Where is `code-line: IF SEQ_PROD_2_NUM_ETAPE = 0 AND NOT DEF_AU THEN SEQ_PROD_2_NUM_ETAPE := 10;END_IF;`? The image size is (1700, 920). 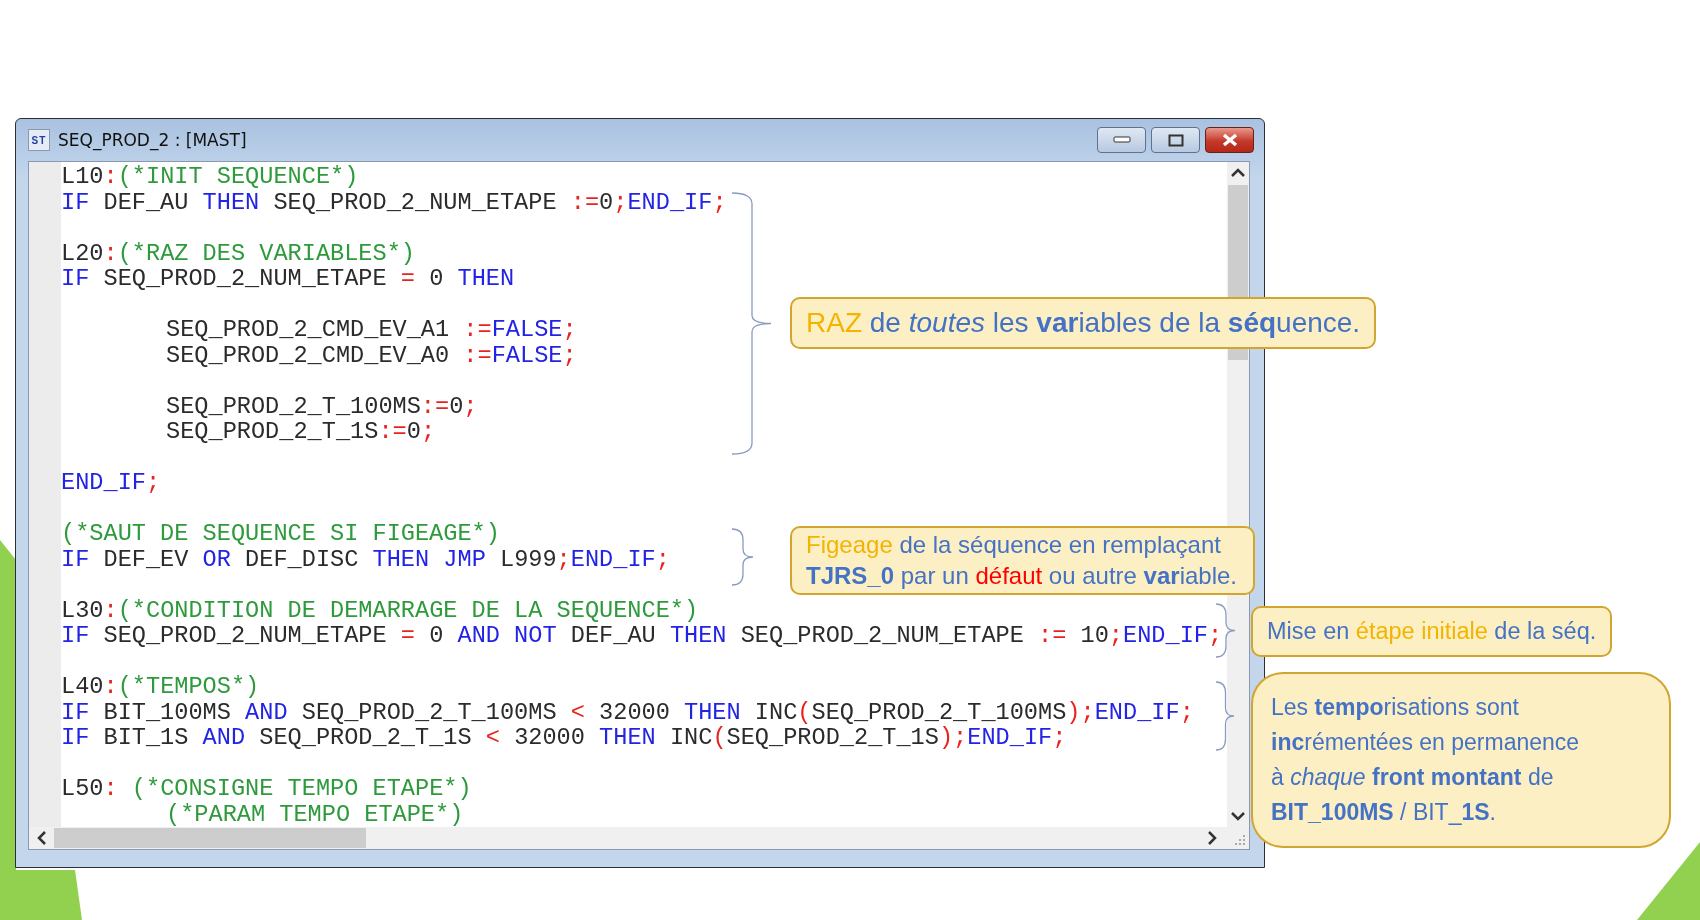
code-line: IF SEQ_PROD_2_NUM_ETAPE = 0 AND NOT DEF_AU THEN SEQ_PROD_2_NUM_ETAPE := 10;END_IF; is located at coordinates (642, 636).